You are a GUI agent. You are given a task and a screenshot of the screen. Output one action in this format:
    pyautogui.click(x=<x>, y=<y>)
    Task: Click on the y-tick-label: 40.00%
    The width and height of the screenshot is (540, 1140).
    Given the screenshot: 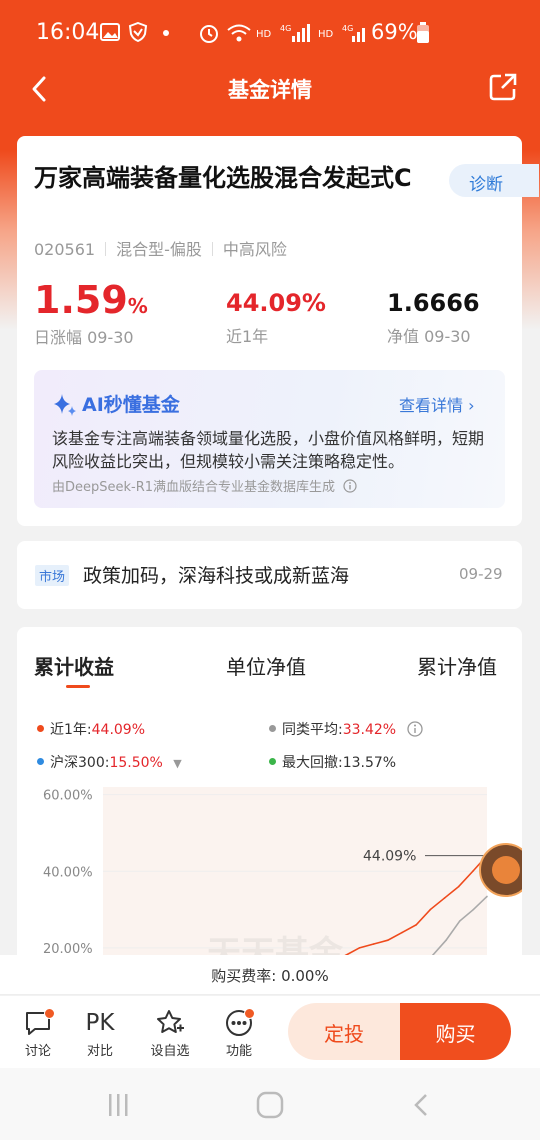 What is the action you would take?
    pyautogui.click(x=68, y=872)
    